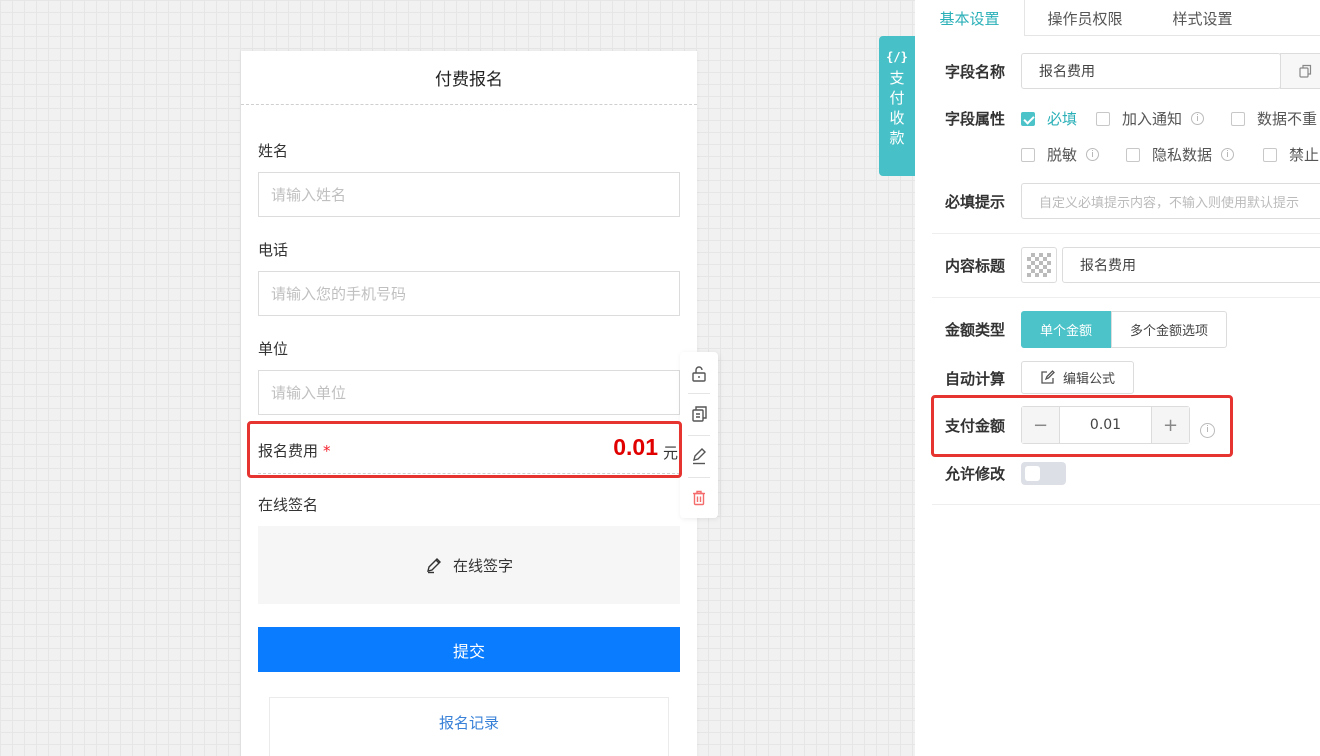 The height and width of the screenshot is (756, 1320). Describe the element at coordinates (975, 474) in the screenshot. I see `allow-edit-label: 允许修改` at that location.